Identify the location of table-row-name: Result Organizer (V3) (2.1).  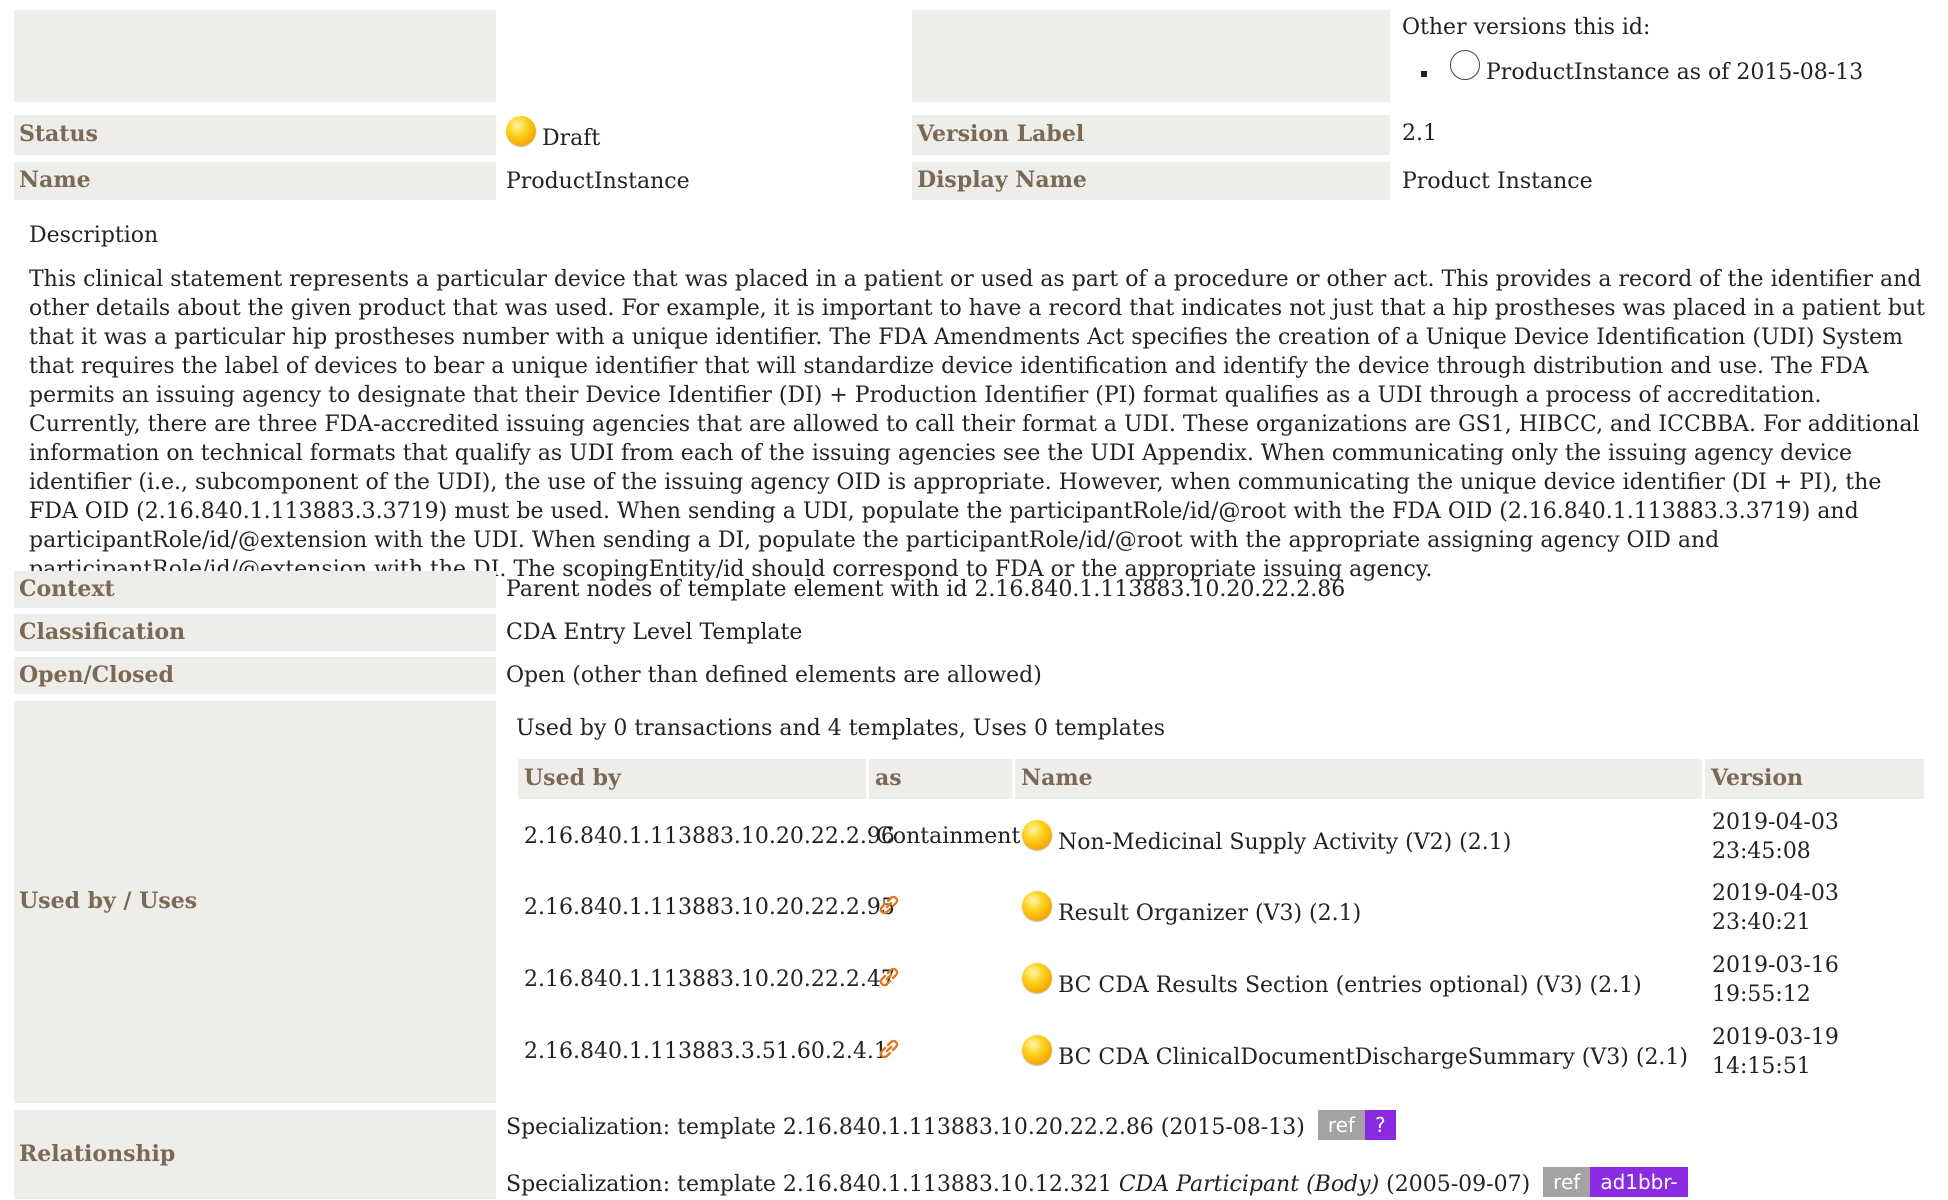
(1191, 910).